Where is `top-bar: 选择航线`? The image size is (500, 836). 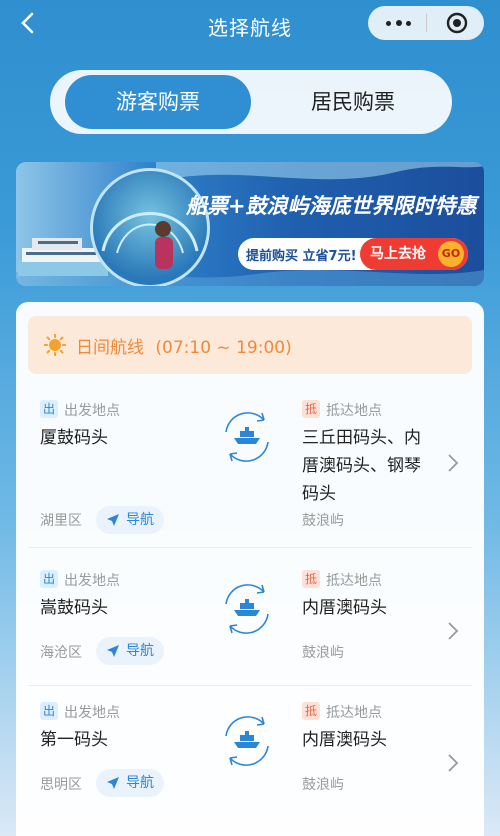 top-bar: 选择航线 is located at coordinates (250, 25).